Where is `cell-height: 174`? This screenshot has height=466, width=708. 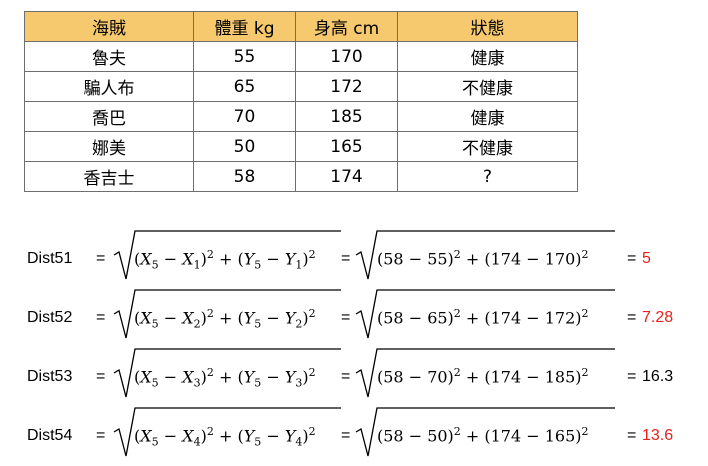
cell-height: 174 is located at coordinates (346, 176).